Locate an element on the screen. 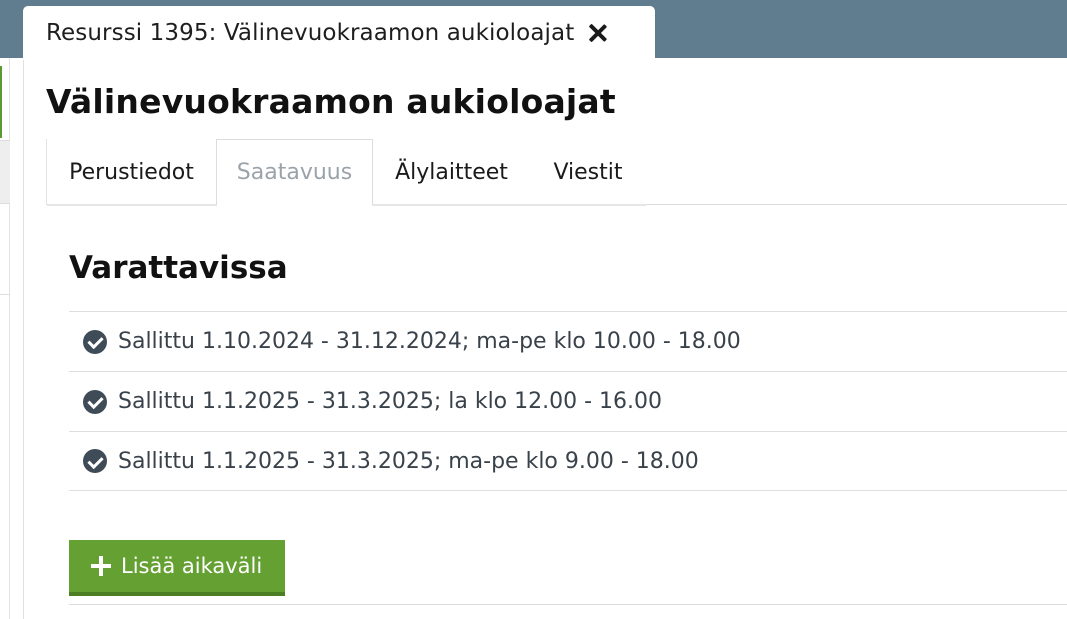 This screenshot has width=1067, height=619. add-time-range-button: Lisää aikaväli is located at coordinates (177, 568).